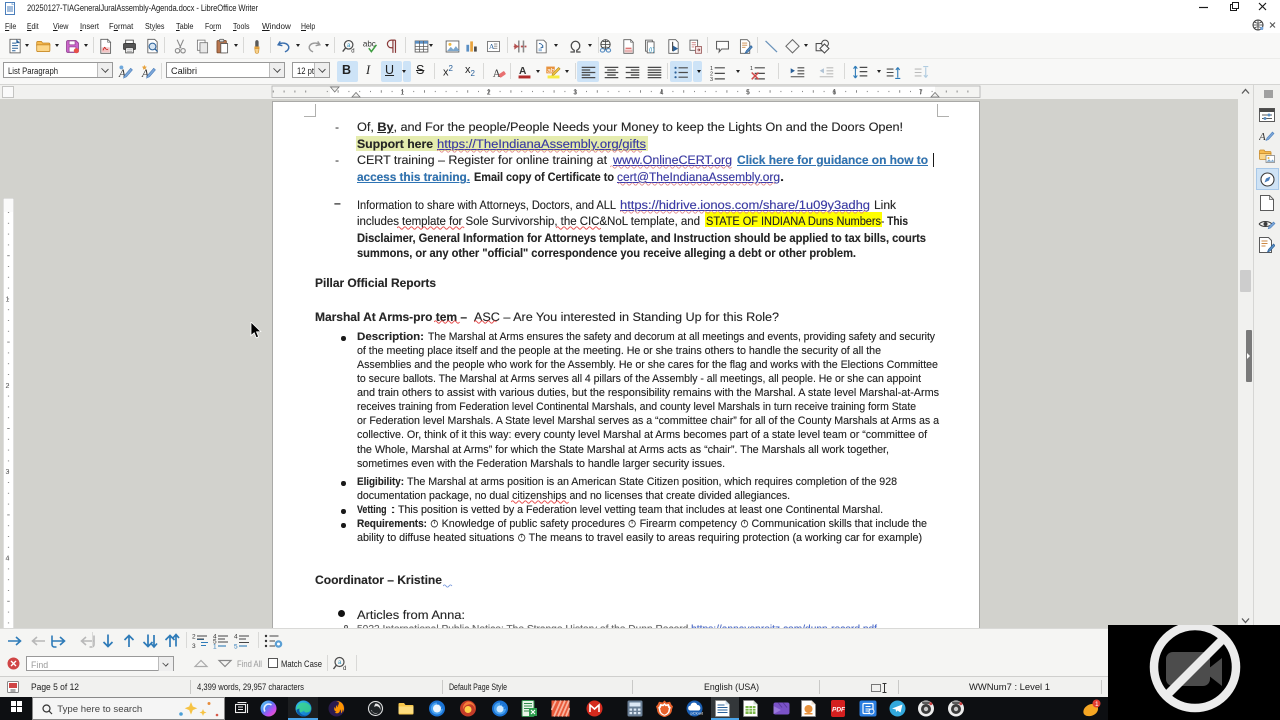  Describe the element at coordinates (344, 669) in the screenshot. I see `svg-text: d` at that location.